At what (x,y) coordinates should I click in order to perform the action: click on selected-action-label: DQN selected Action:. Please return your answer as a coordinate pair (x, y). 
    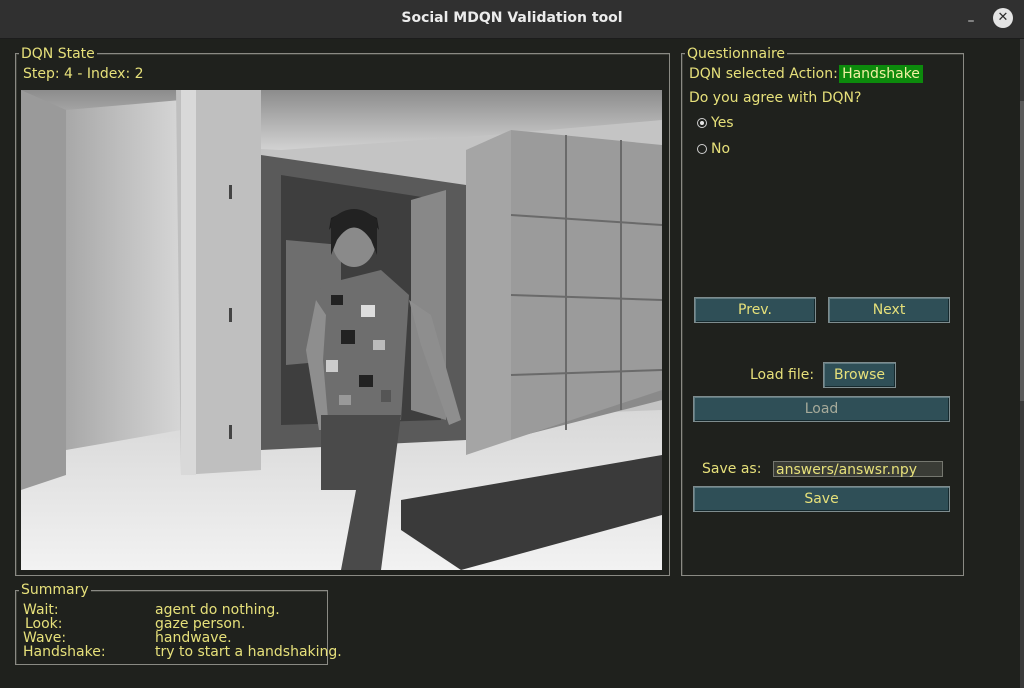
    Looking at the image, I should click on (763, 74).